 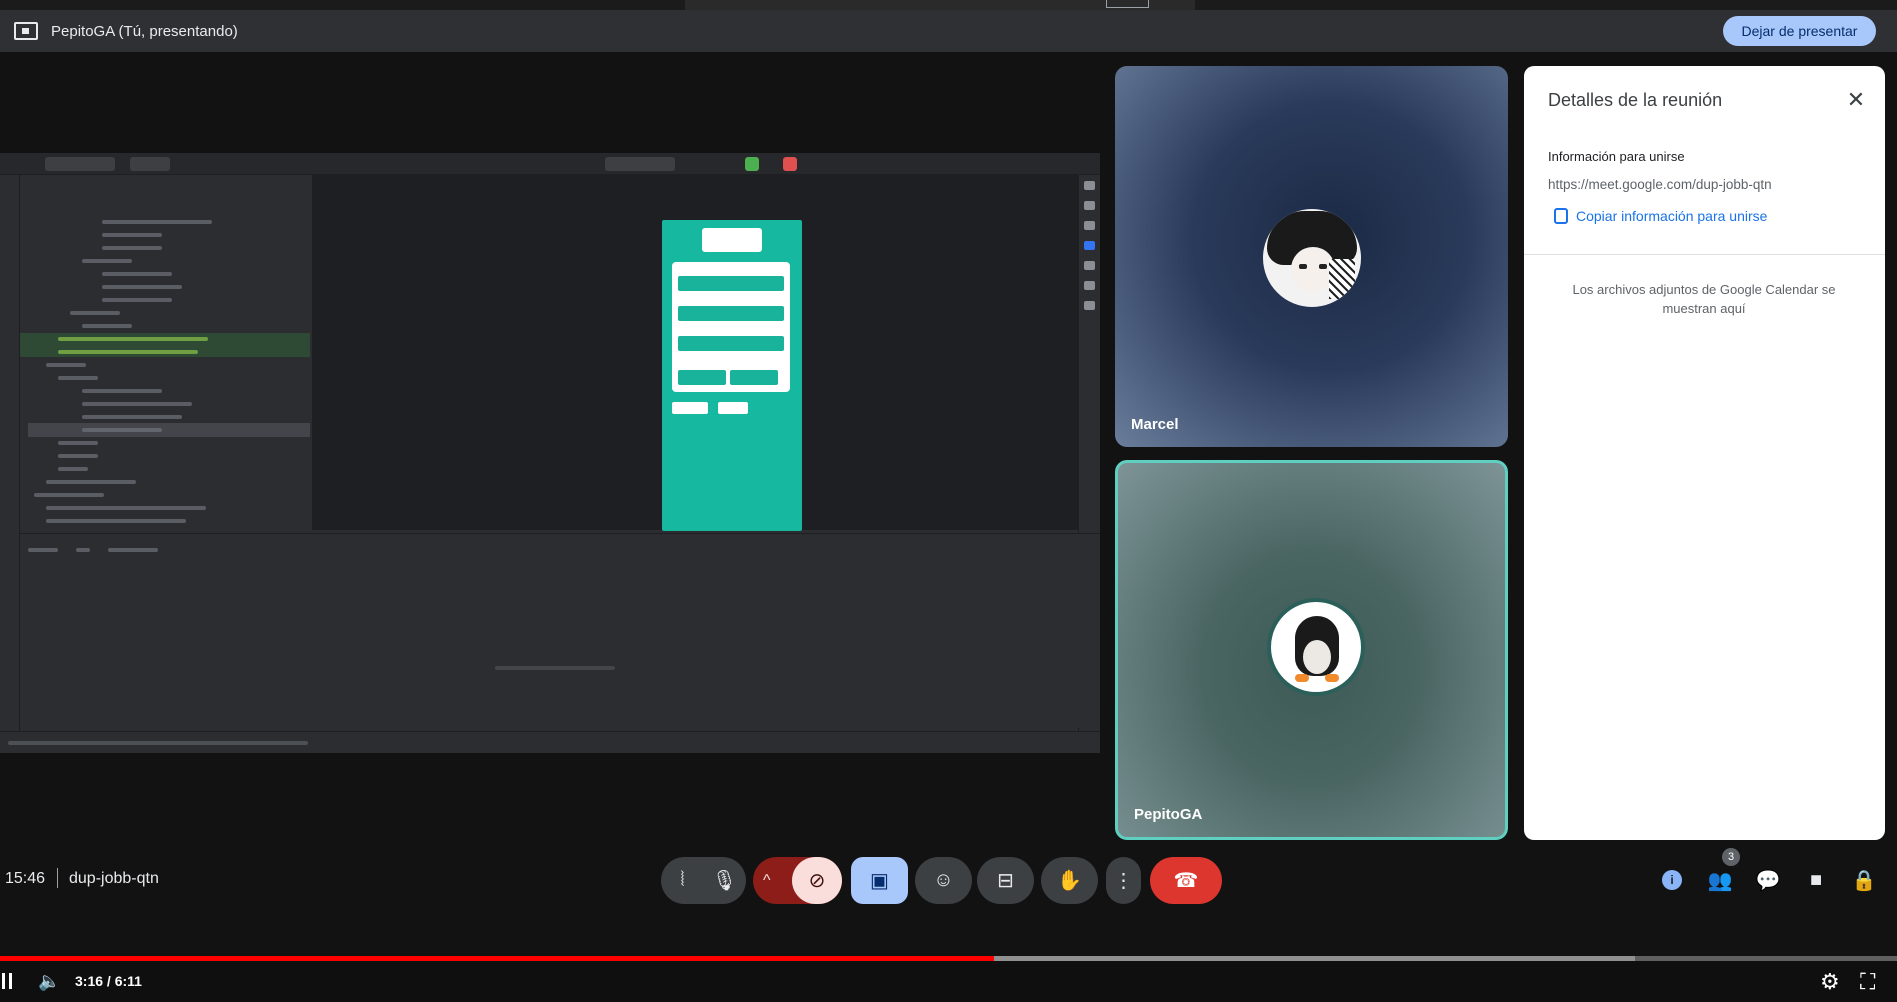 I want to click on gear-icon: ⚙, so click(x=1830, y=982).